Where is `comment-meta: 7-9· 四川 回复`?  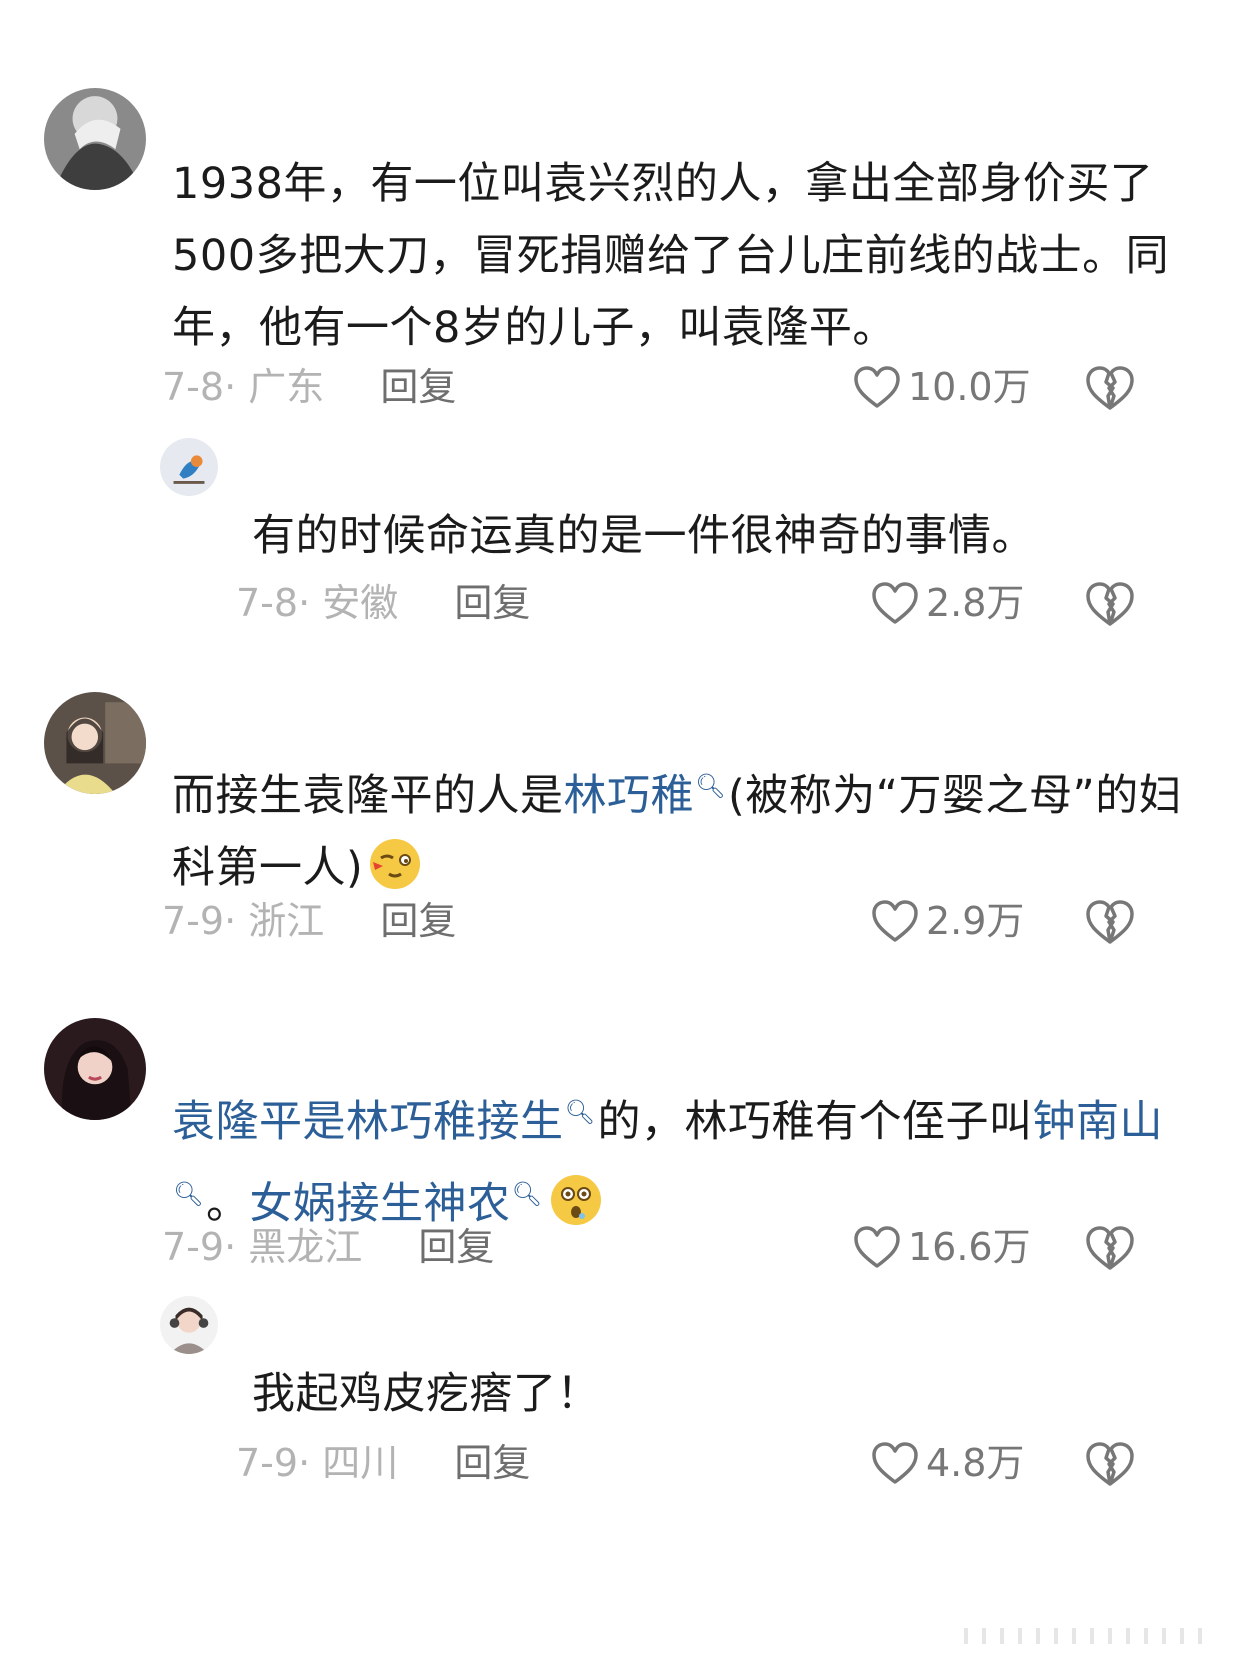 comment-meta: 7-9· 四川 回复 is located at coordinates (383, 1463).